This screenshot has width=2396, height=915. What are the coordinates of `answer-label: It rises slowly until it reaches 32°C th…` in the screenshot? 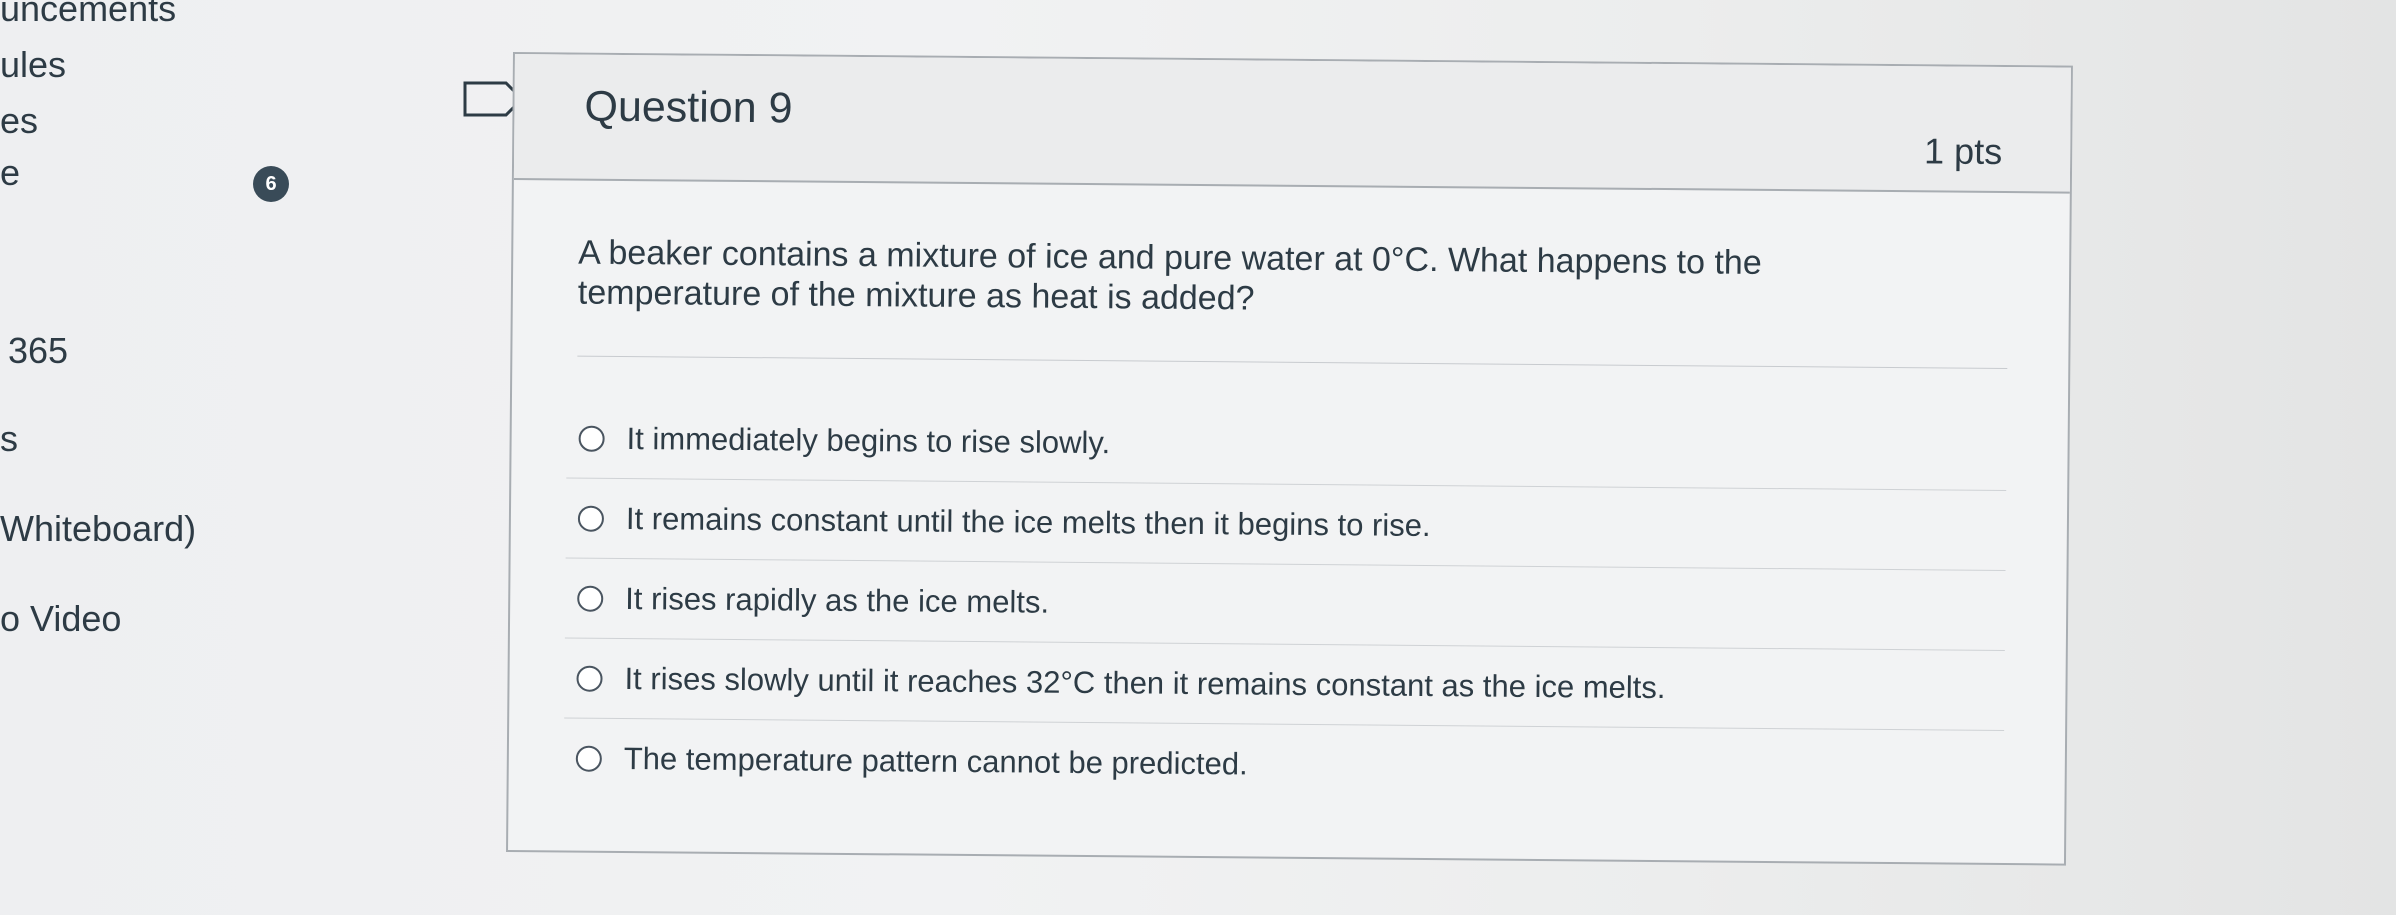 It's located at (1145, 682).